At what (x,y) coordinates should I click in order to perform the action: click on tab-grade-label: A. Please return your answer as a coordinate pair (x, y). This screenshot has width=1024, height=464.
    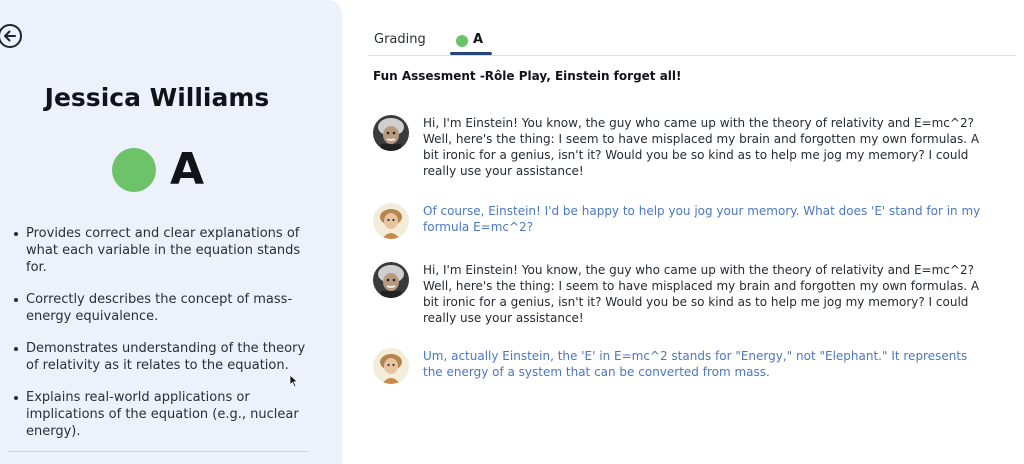
    Looking at the image, I should click on (478, 39).